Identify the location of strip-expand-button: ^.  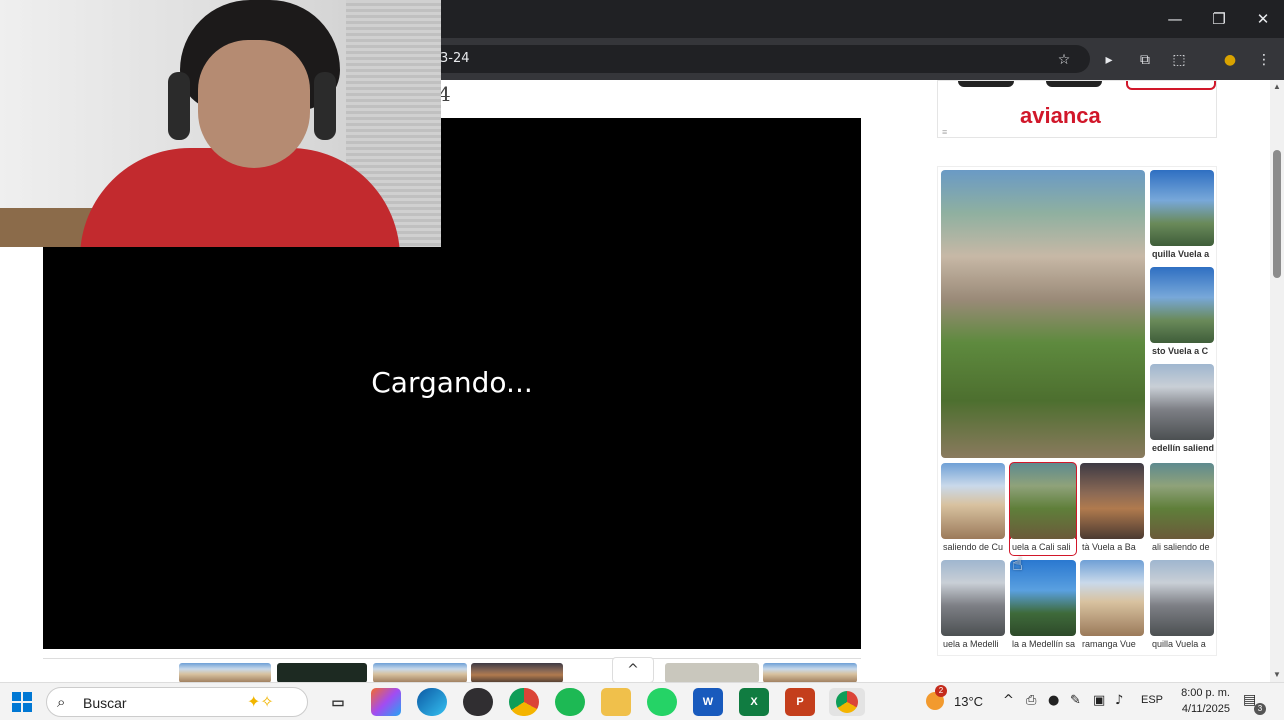
(633, 670).